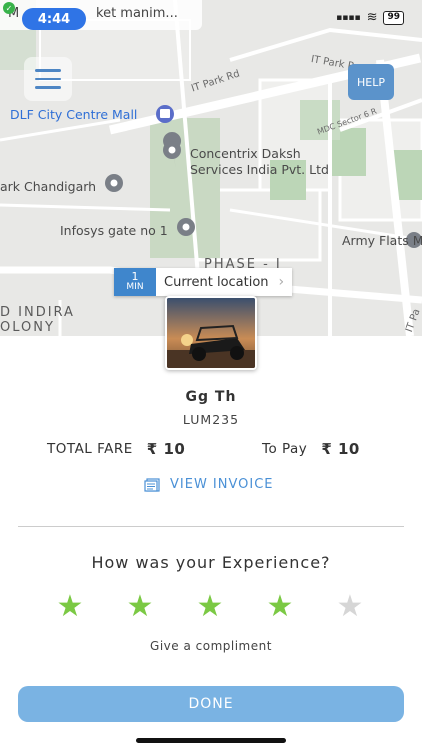  Describe the element at coordinates (211, 397) in the screenshot. I see `driver-name: Gg Th` at that location.